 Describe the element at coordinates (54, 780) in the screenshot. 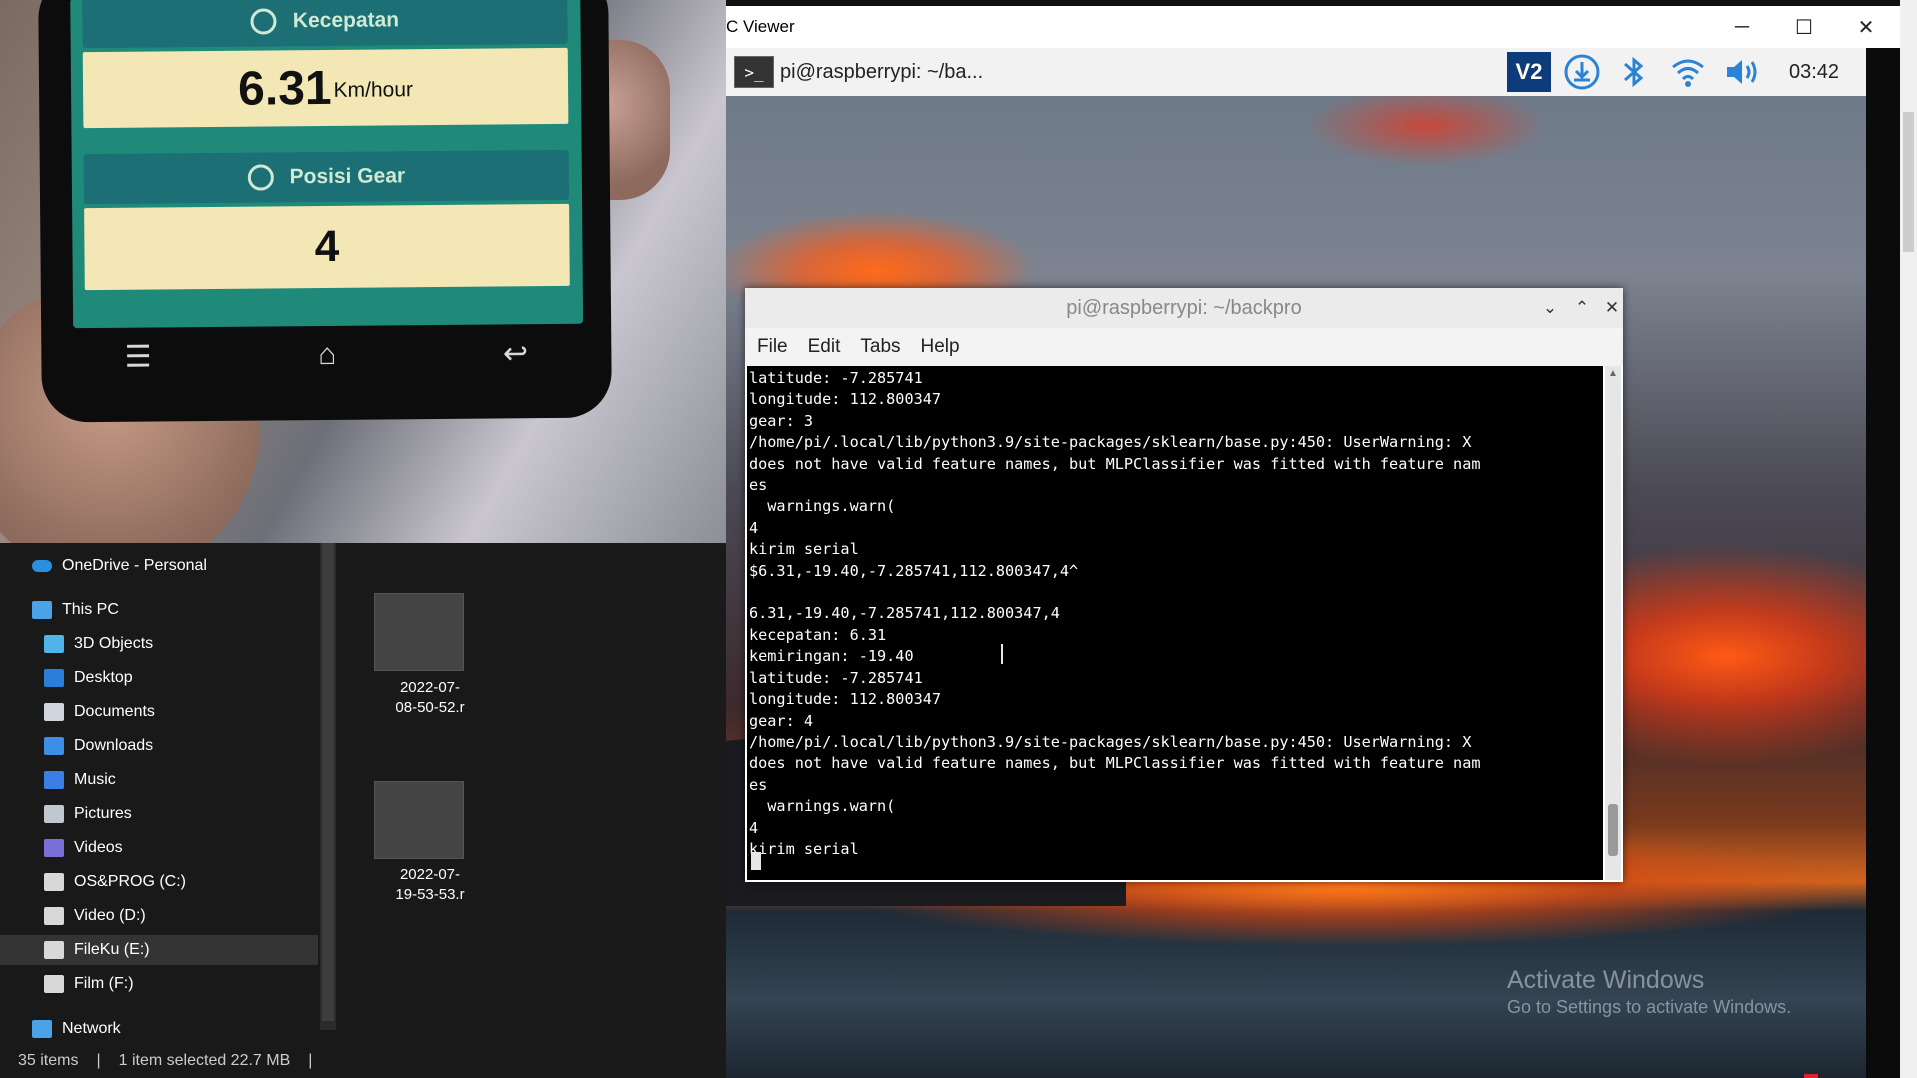

I see `music-icon` at that location.